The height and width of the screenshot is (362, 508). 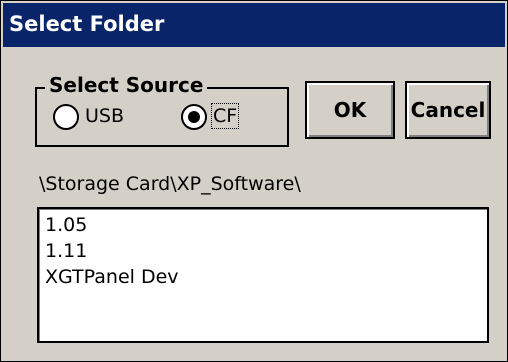 What do you see at coordinates (225, 116) in the screenshot?
I see `cf-radio-label: CF` at bounding box center [225, 116].